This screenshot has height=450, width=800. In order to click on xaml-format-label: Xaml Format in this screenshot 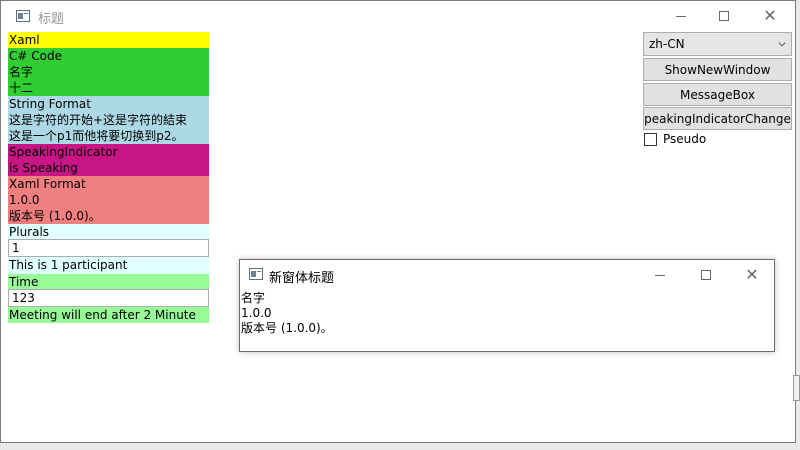, I will do `click(47, 184)`.